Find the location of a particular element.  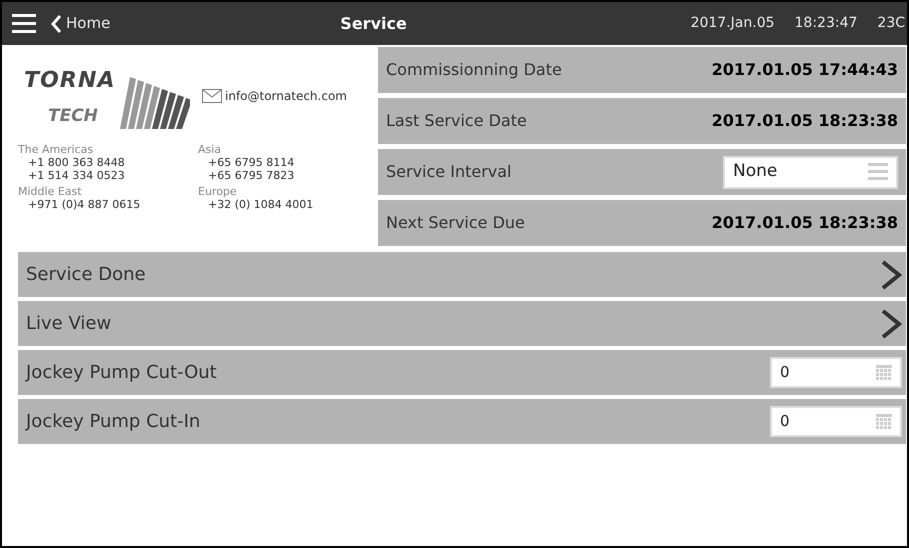

phone-number: +32 (0) 1084 4001 is located at coordinates (260, 204).